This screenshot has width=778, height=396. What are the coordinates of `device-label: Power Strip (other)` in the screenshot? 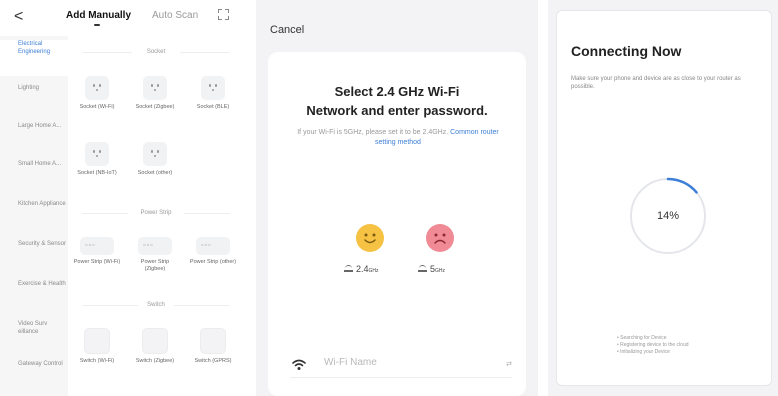 It's located at (213, 262).